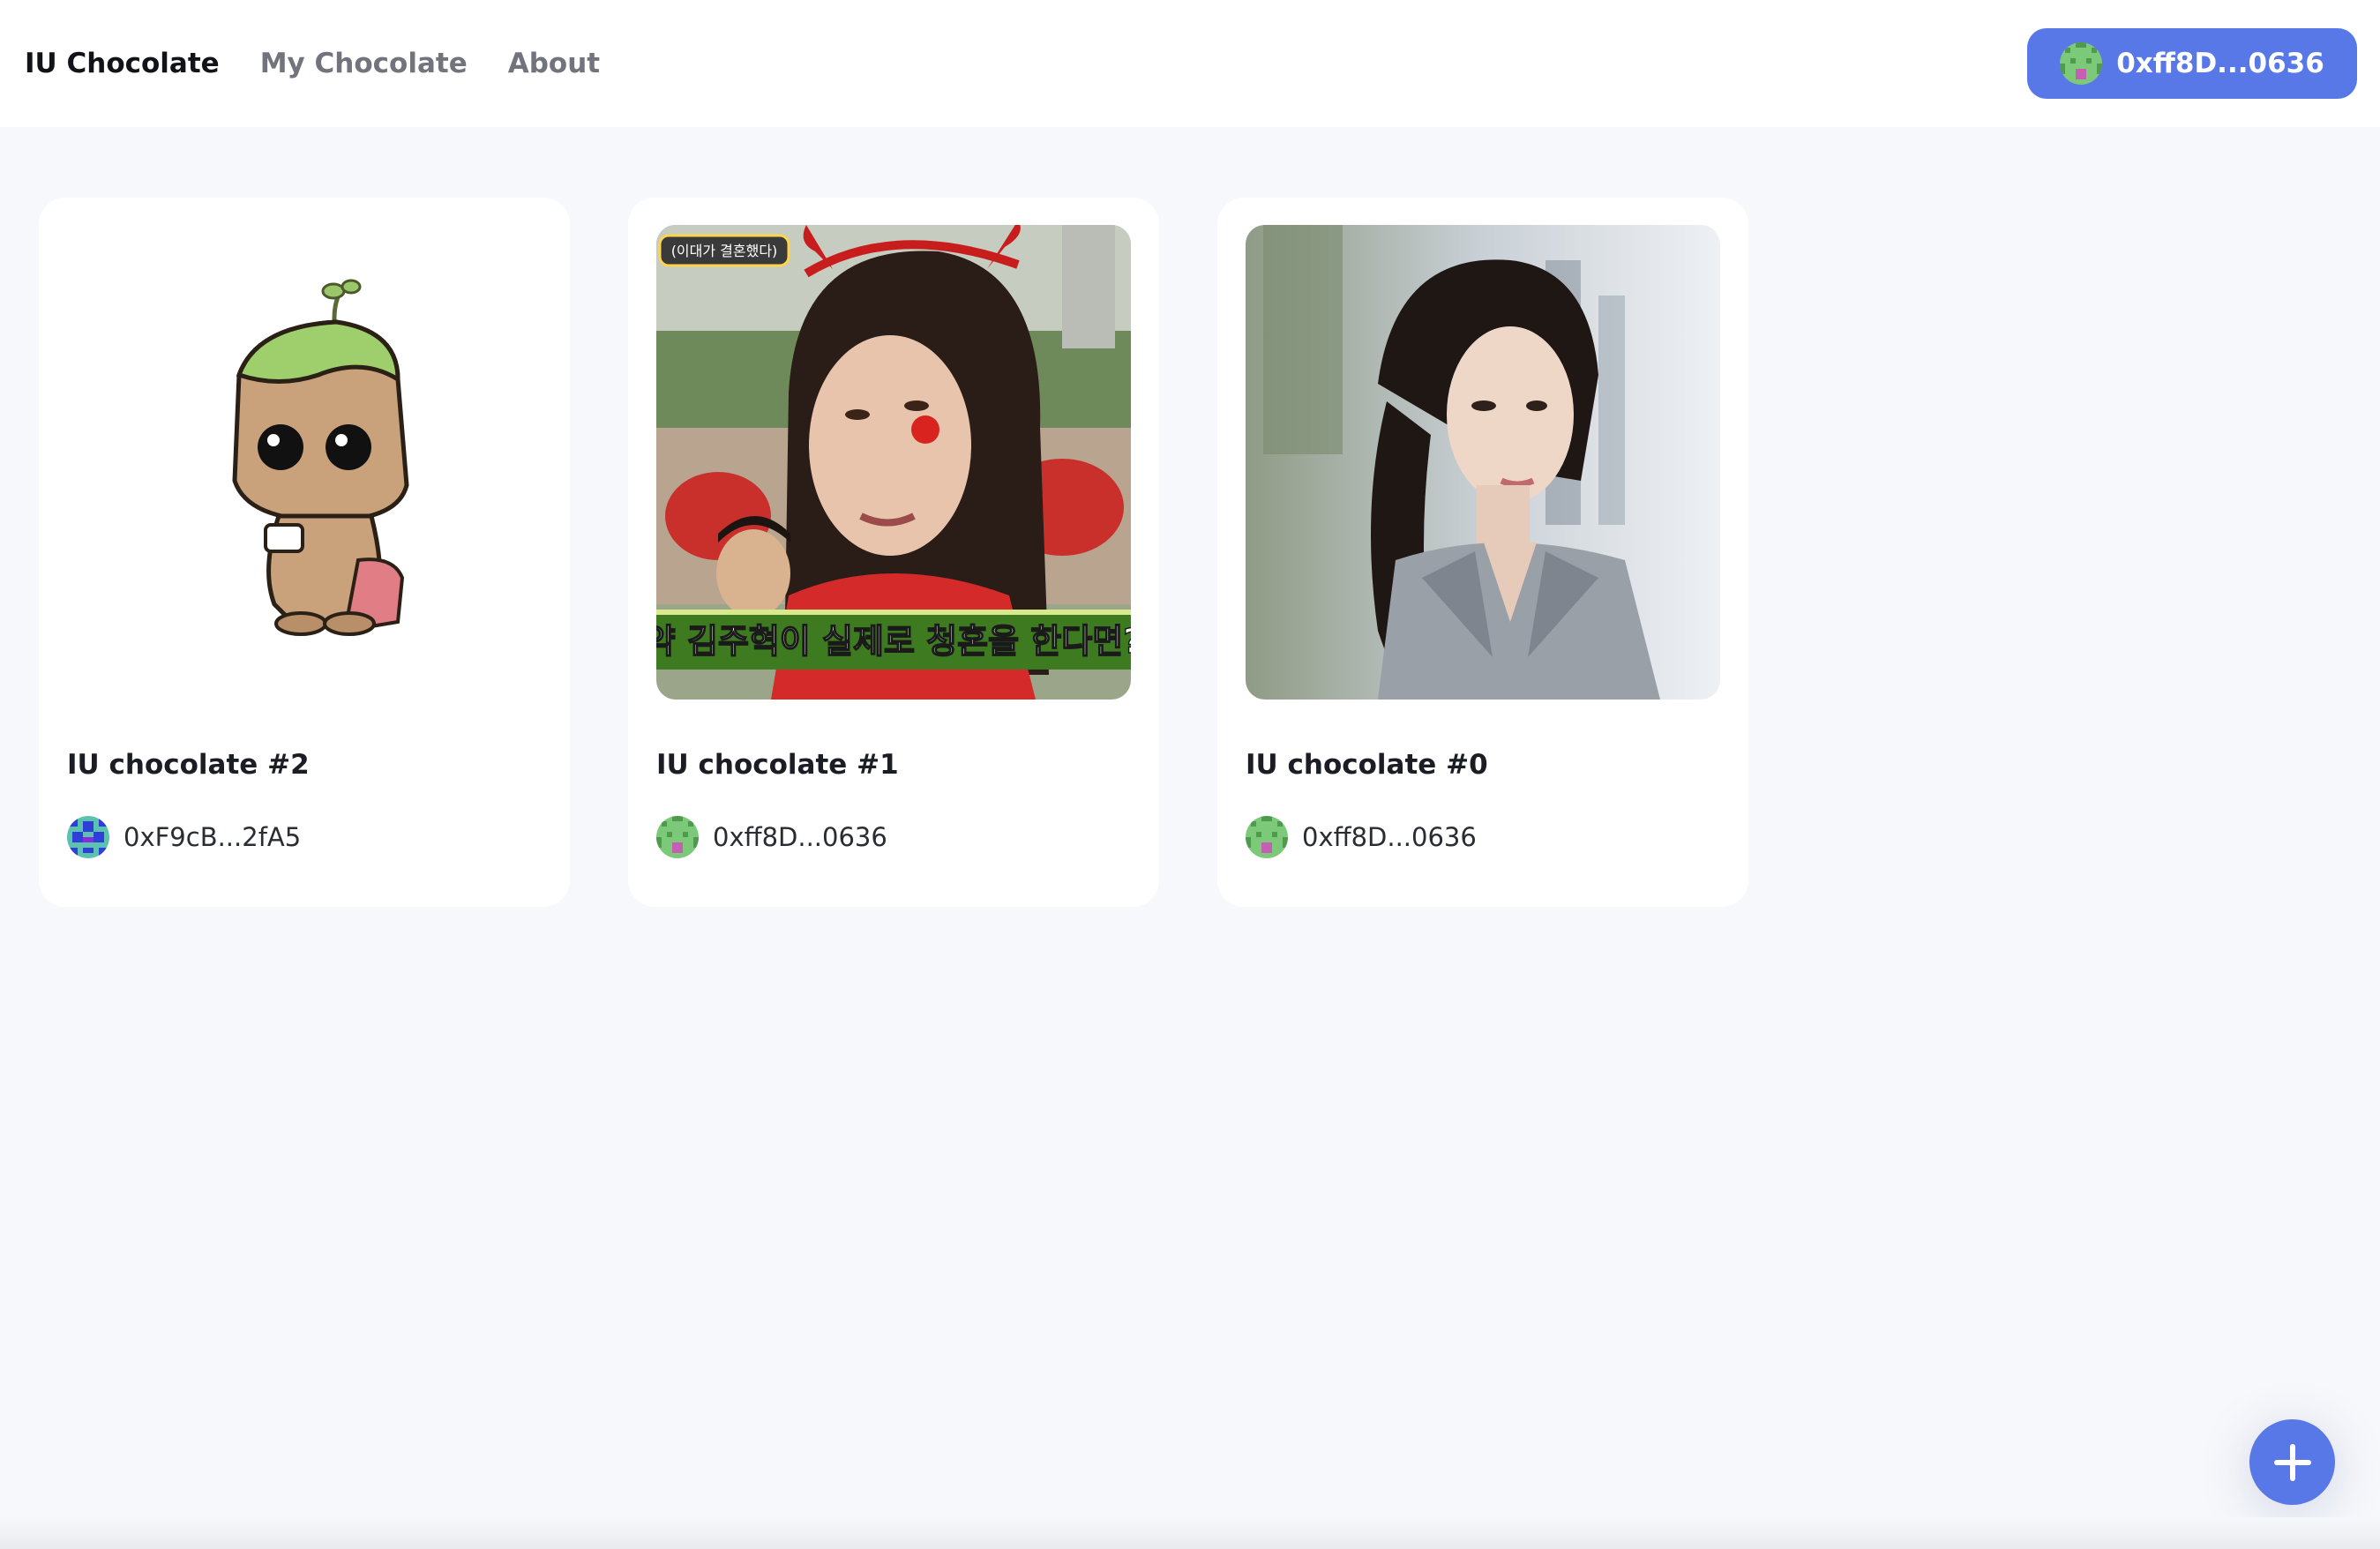 The width and height of the screenshot is (2380, 1549). Describe the element at coordinates (893, 641) in the screenshot. I see `caption-text: 약 김주혁이 실제로 청혼을 한다면?` at that location.